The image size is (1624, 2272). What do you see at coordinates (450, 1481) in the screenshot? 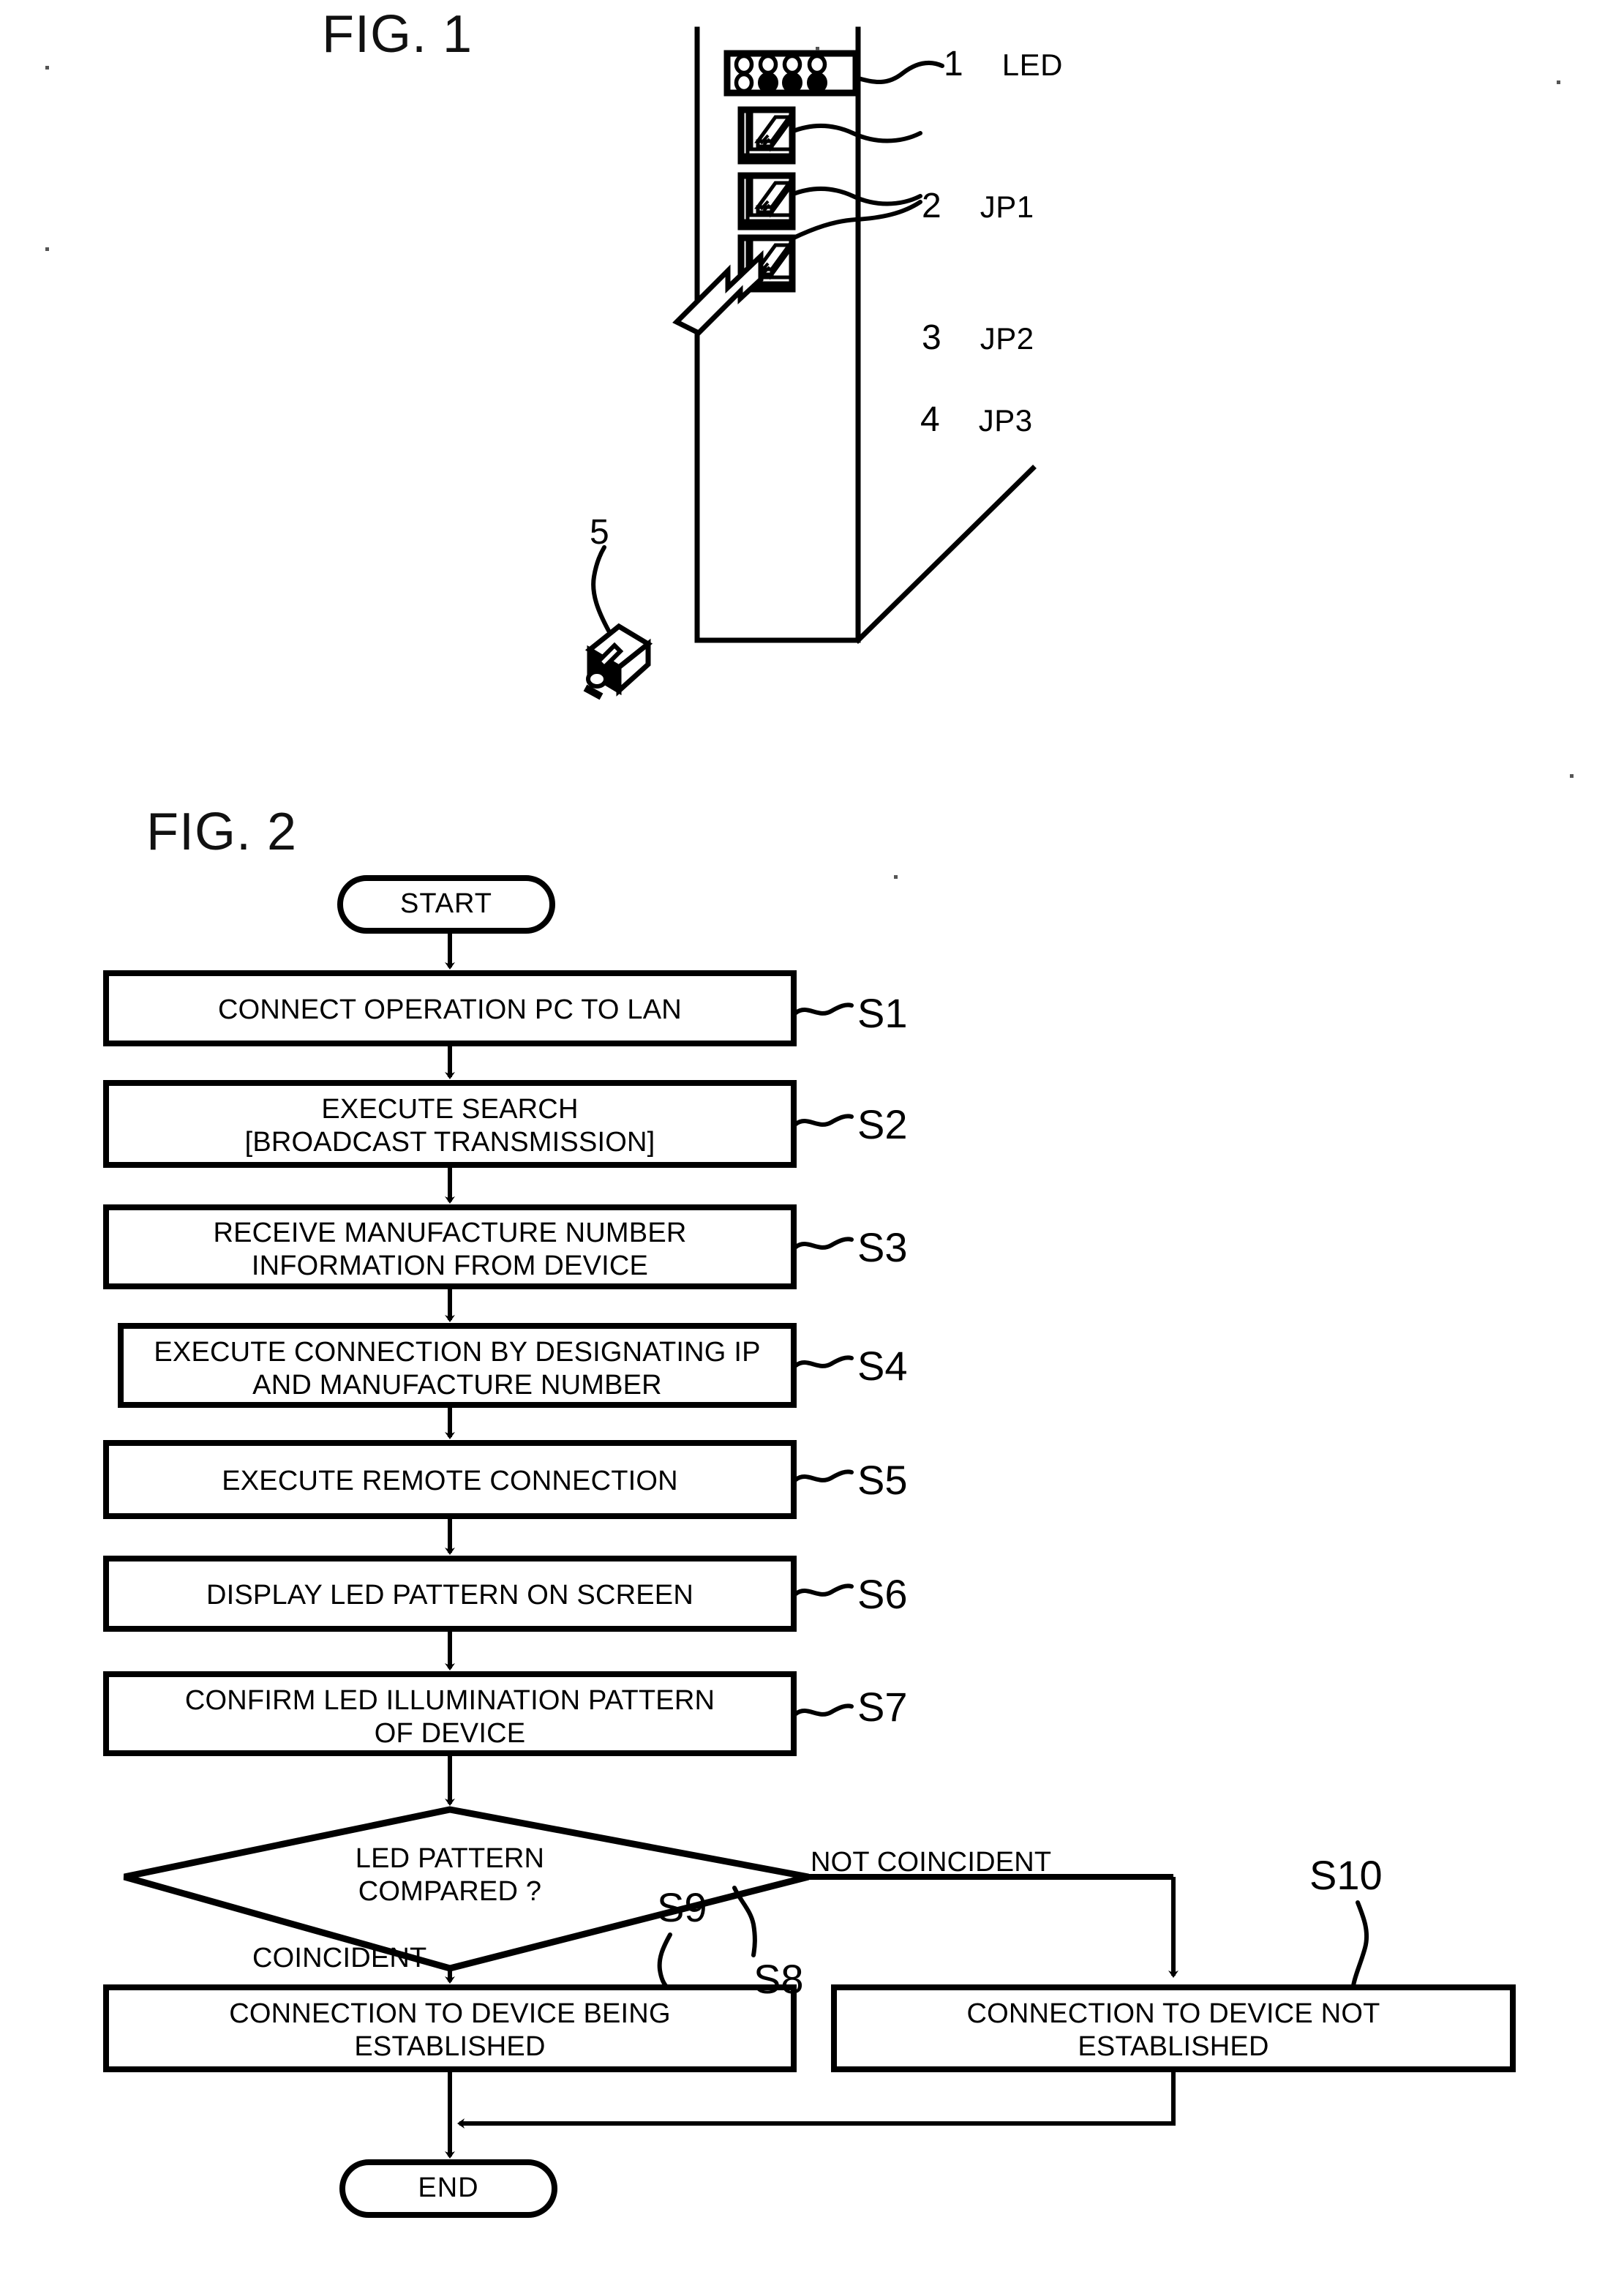
I see `step-label-s5: EXECUTE REMOTE CONNECTION` at bounding box center [450, 1481].